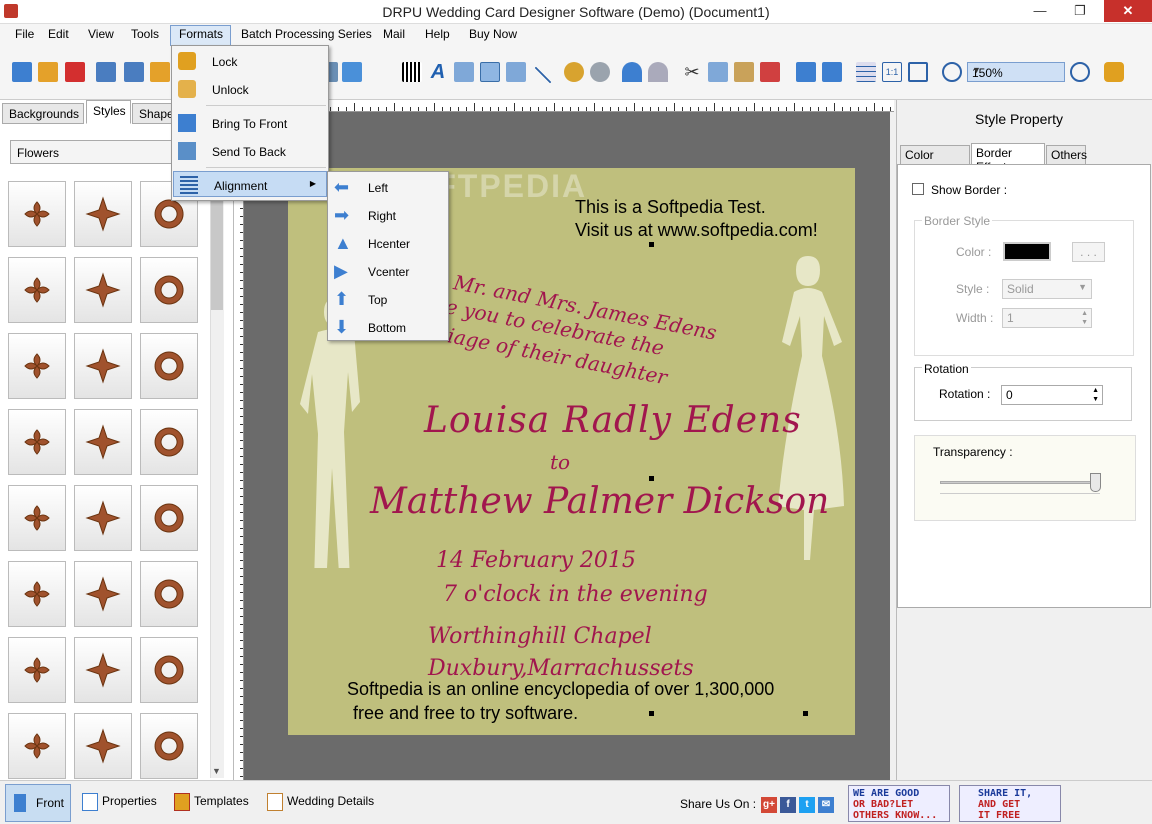  I want to click on menu-item-align-bottom: ⬇ Bottom, so click(388, 327).